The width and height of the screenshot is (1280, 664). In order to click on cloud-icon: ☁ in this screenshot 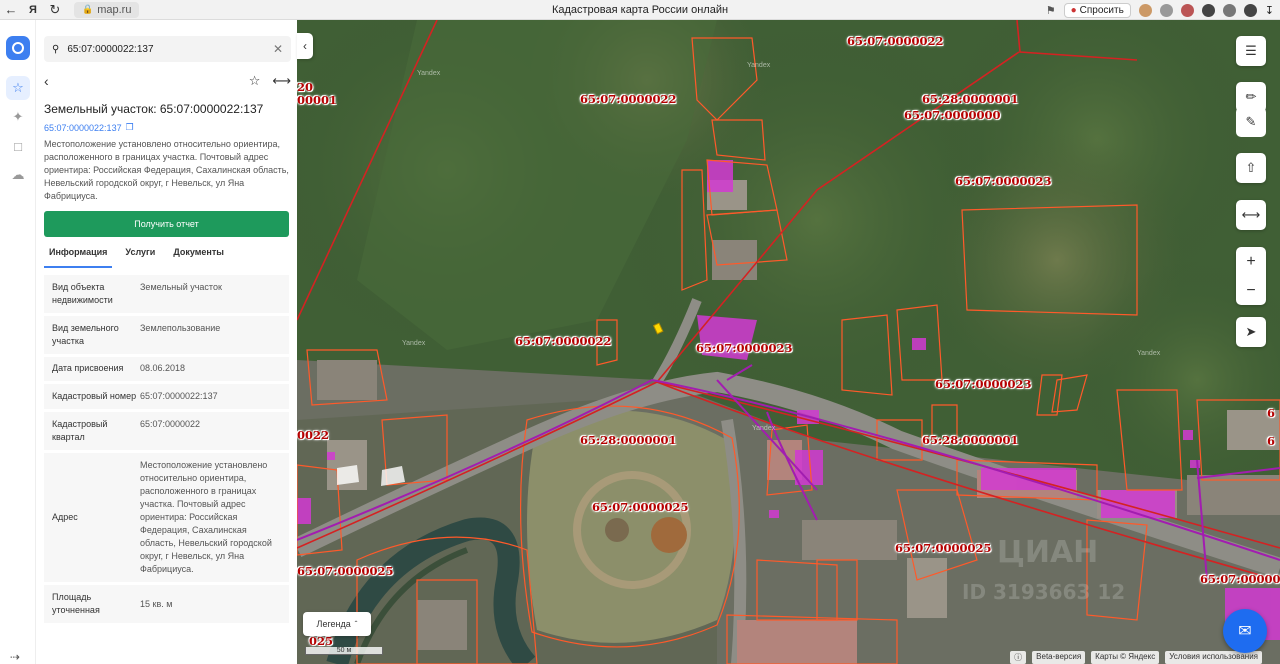, I will do `click(18, 175)`.